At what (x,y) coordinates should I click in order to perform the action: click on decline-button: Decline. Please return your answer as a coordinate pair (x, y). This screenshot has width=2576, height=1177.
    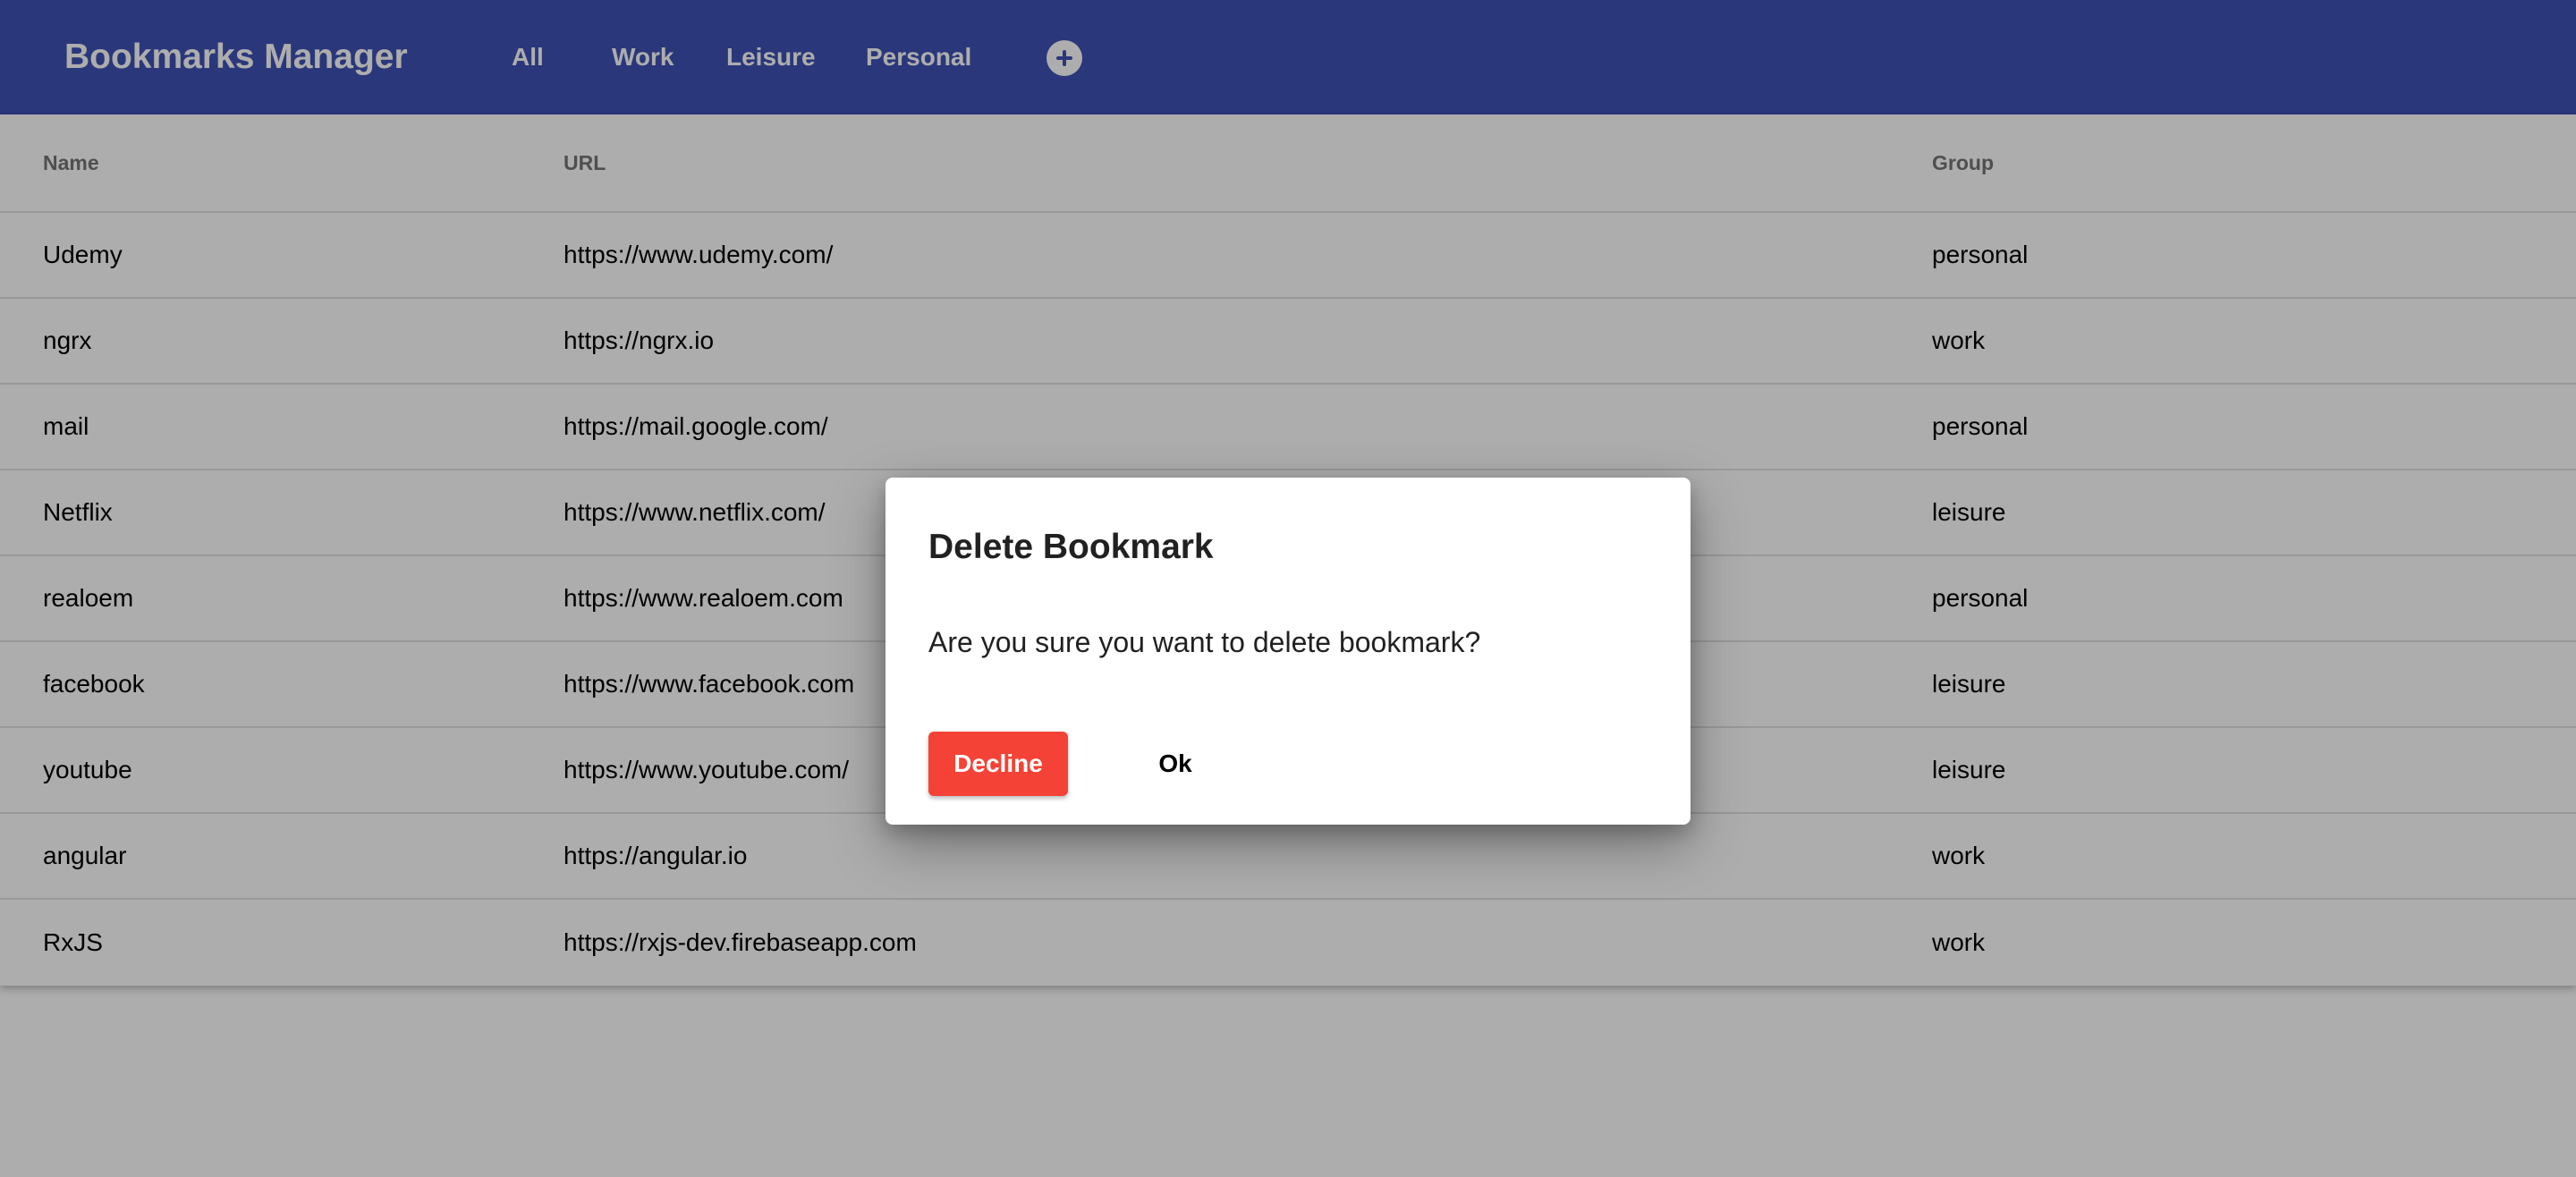
    Looking at the image, I should click on (998, 764).